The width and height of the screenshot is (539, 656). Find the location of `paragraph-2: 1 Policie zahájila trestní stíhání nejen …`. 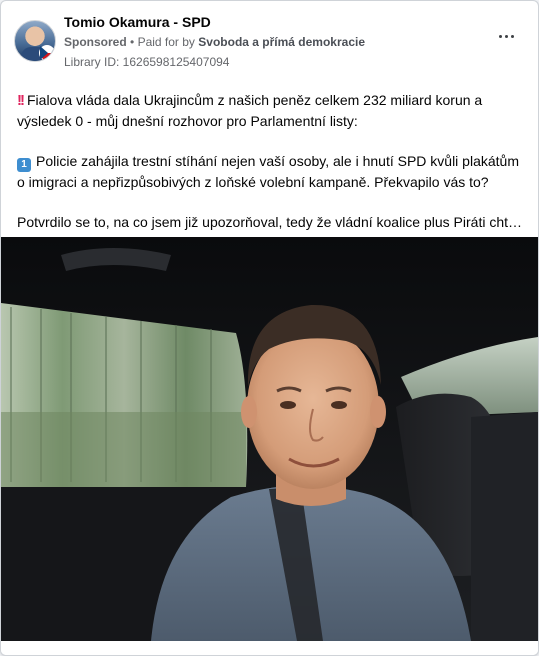

paragraph-2: 1 Policie zahájila trestní stíhání nejen … is located at coordinates (272, 171).